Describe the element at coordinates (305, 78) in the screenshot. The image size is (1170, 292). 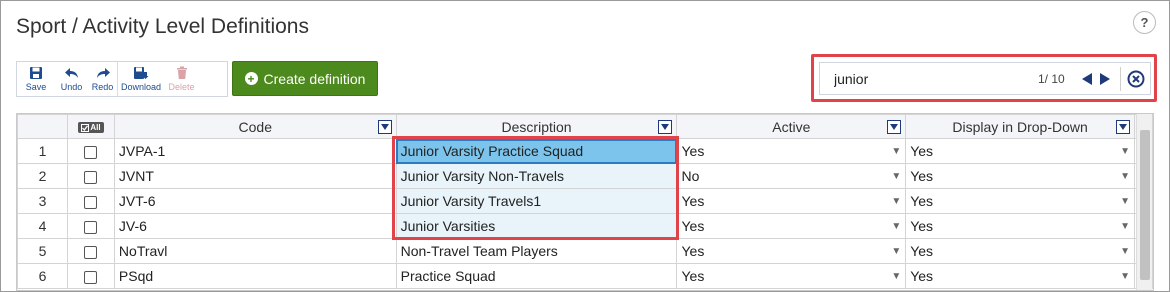
I see `create-definition-button: + Create definition` at that location.